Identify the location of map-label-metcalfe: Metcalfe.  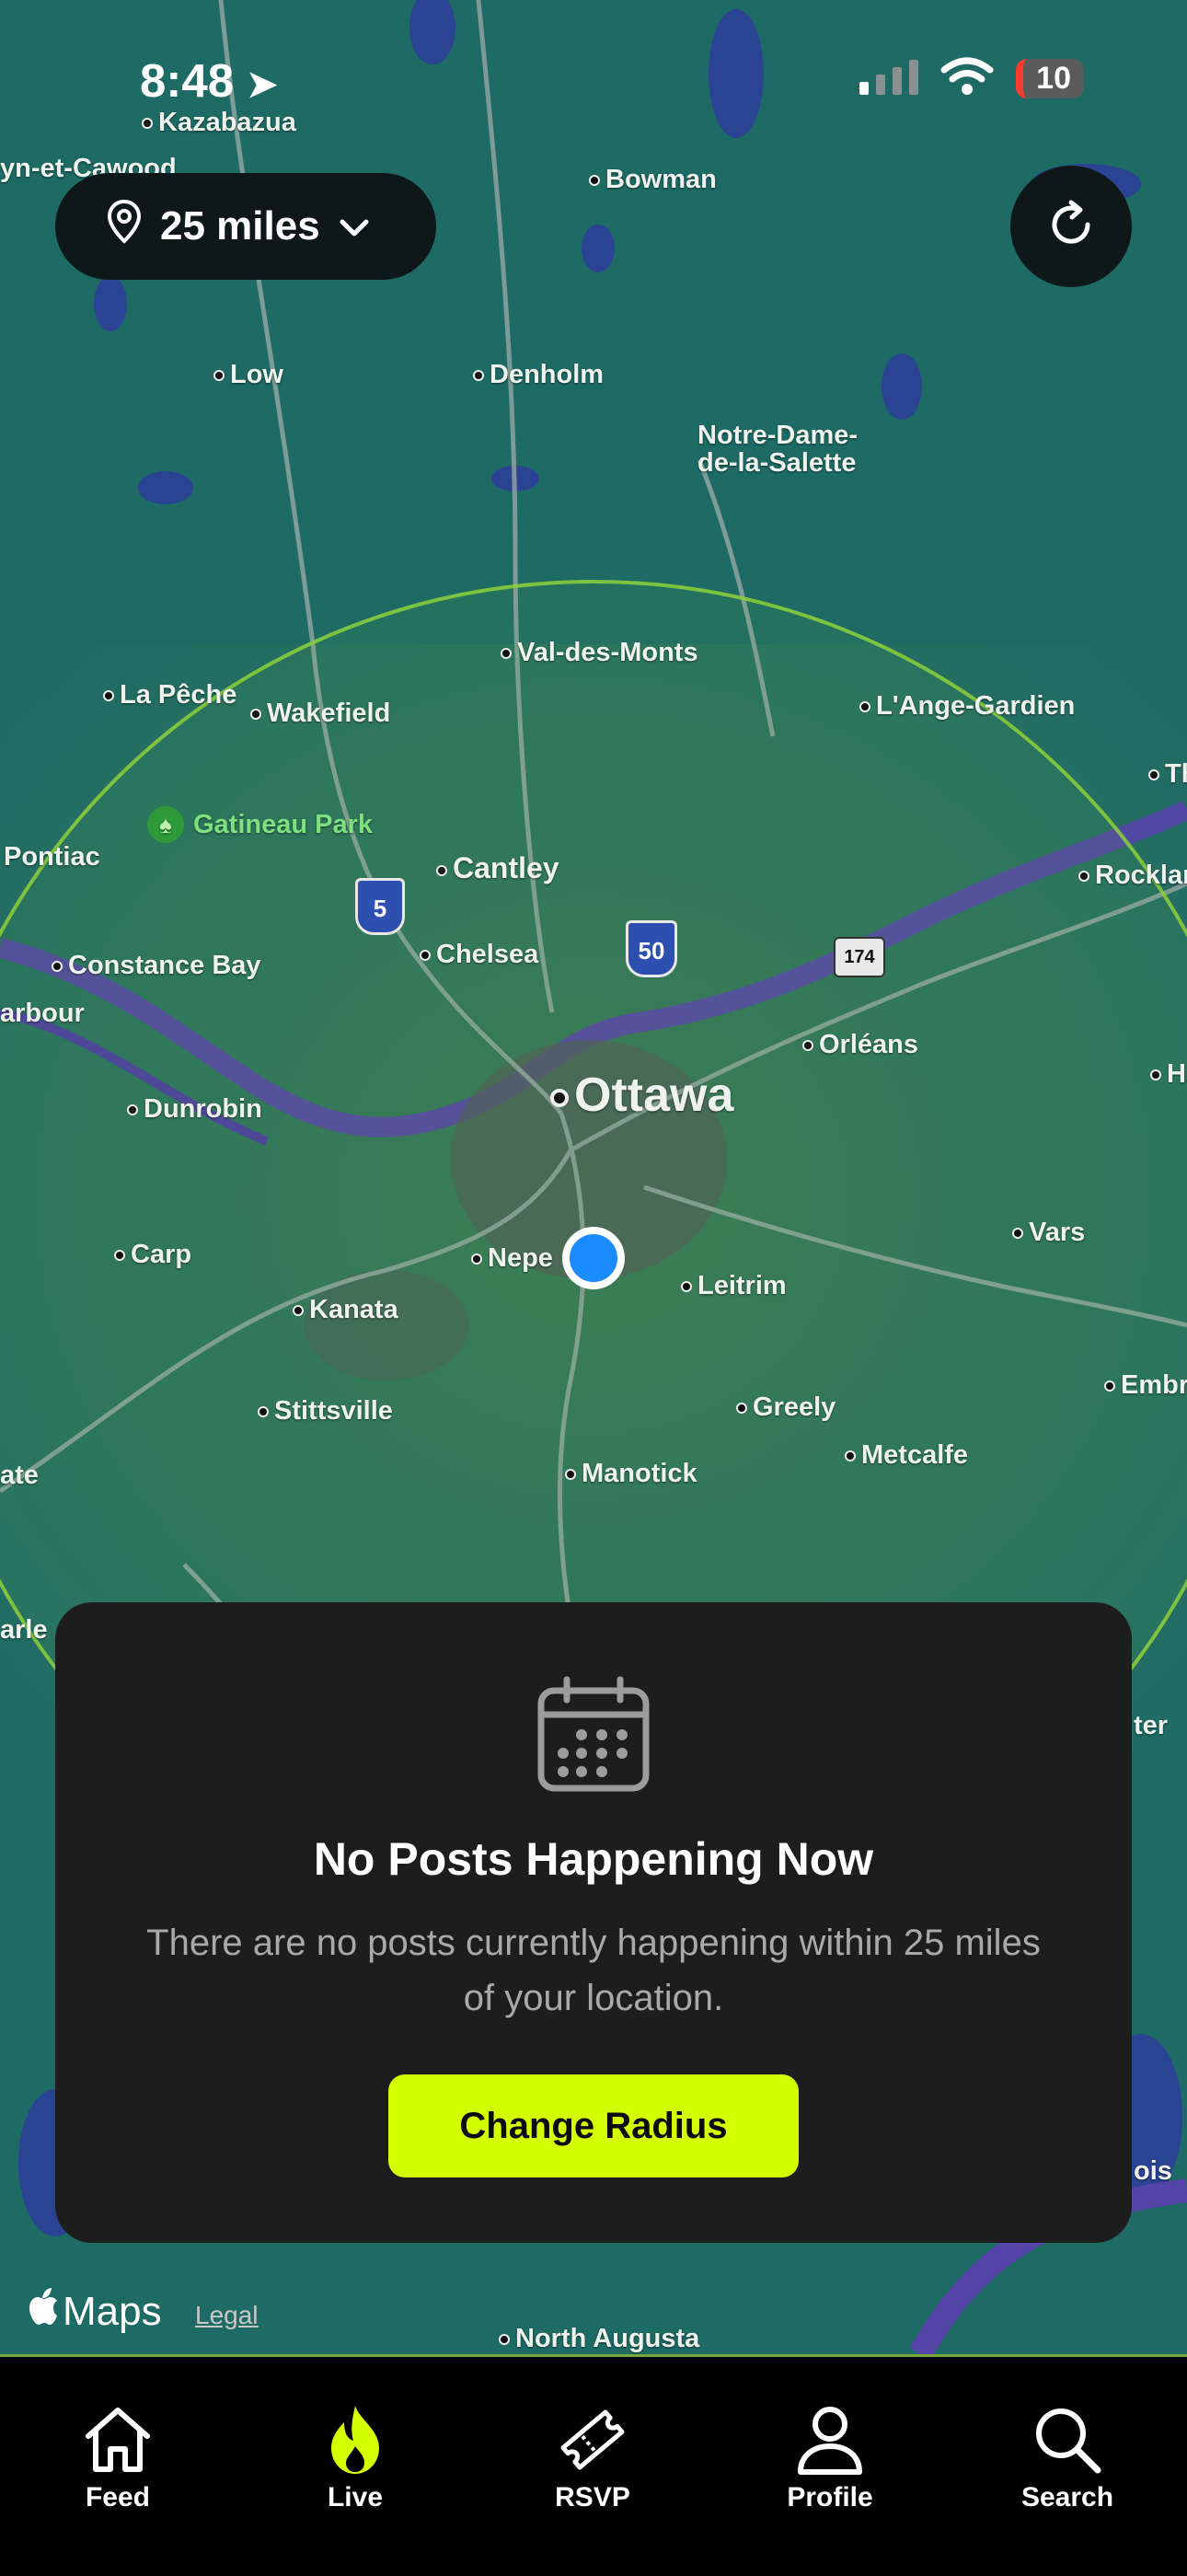
(906, 1455).